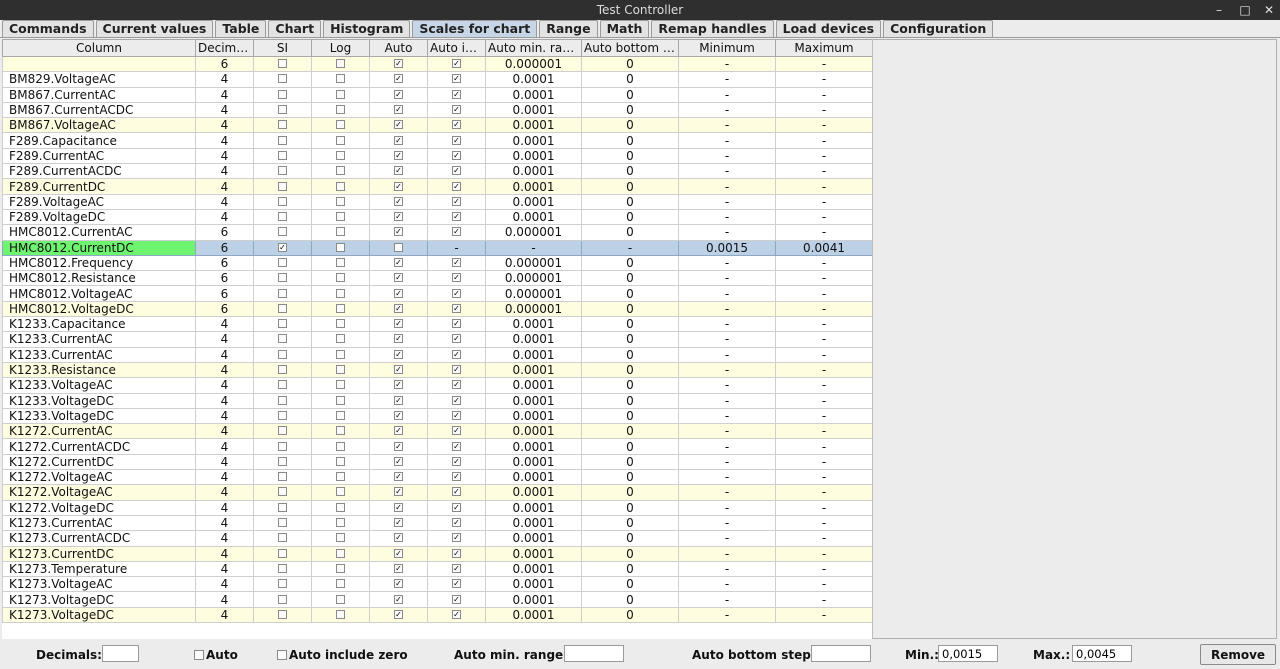 The height and width of the screenshot is (669, 1280). What do you see at coordinates (99, 477) in the screenshot?
I see `column-name-cell: K1272.VoltageAC` at bounding box center [99, 477].